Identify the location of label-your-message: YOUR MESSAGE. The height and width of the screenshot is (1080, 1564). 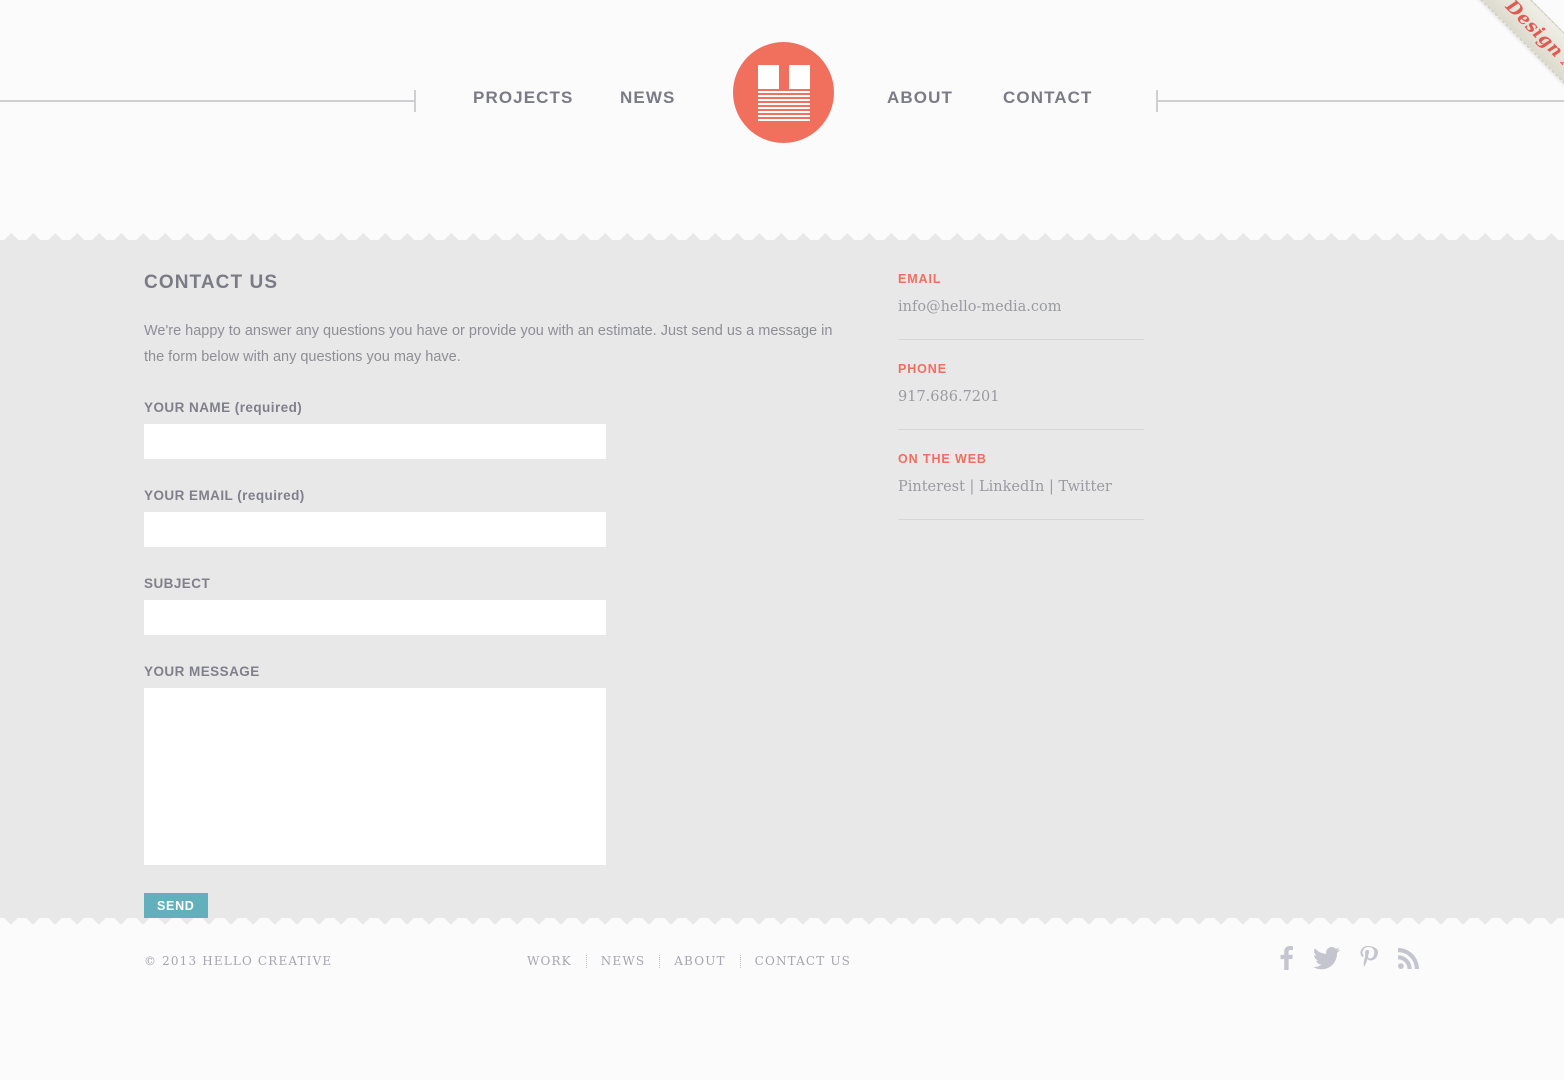
(202, 671).